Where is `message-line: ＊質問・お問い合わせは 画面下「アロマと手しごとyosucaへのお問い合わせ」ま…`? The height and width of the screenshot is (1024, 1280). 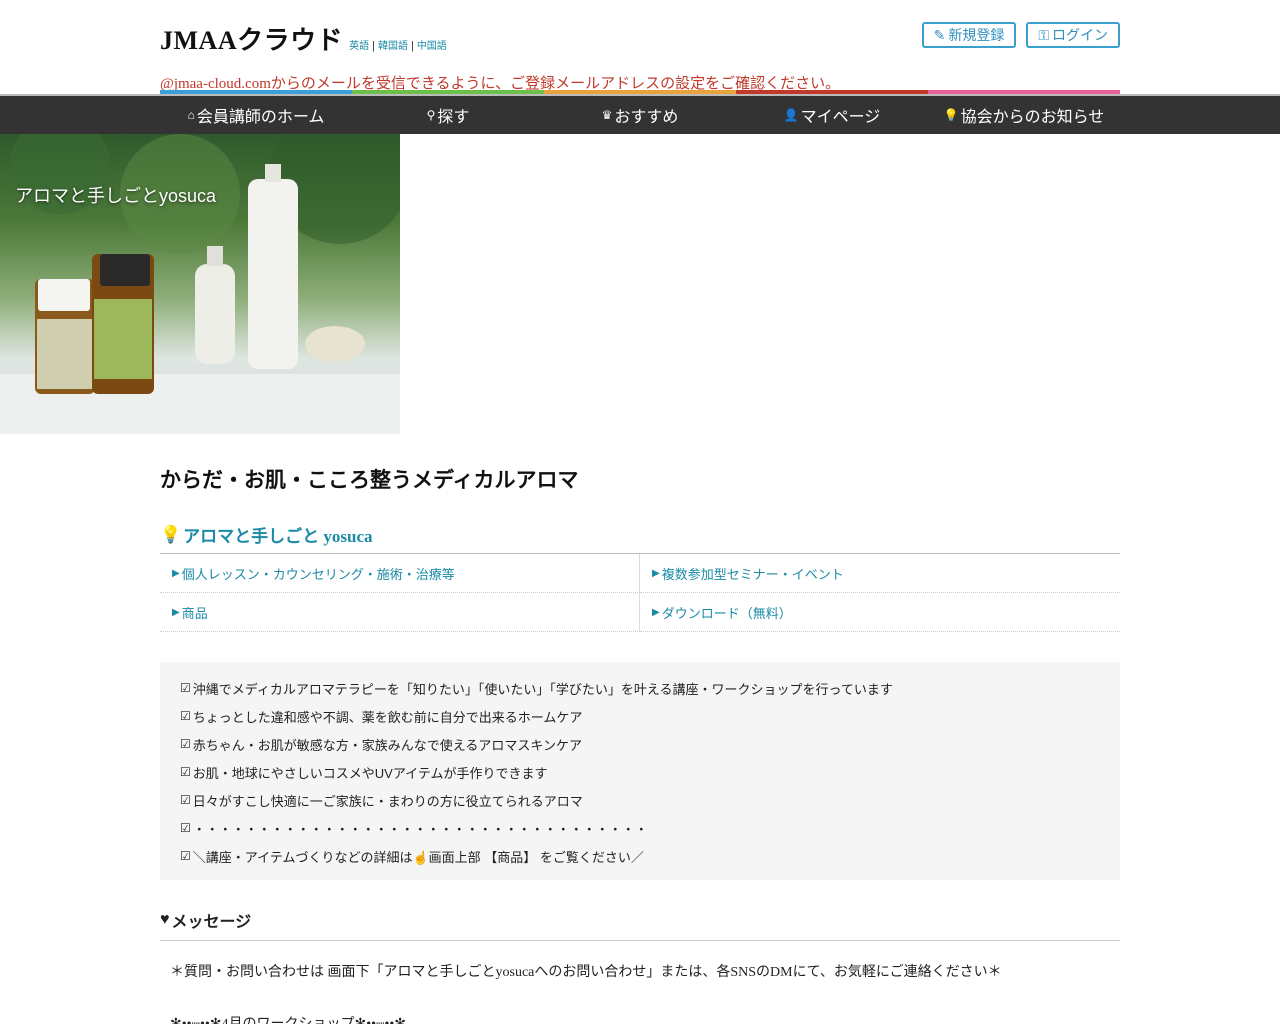
message-line: ＊質問・お問い合わせは 画面下「アロマと手しごとyosucaへのお問い合わせ」ま… is located at coordinates (586, 972).